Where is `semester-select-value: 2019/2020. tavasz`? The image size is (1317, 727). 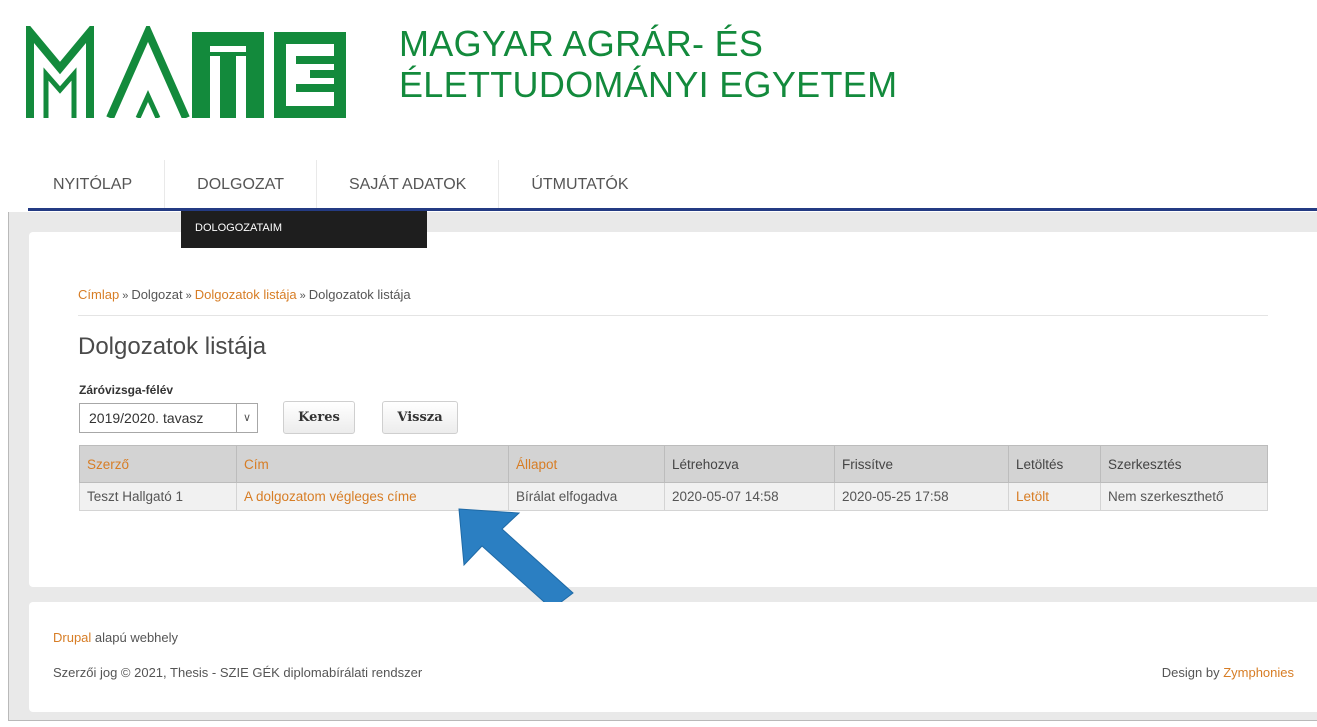
semester-select-value: 2019/2020. tavasz is located at coordinates (146, 418).